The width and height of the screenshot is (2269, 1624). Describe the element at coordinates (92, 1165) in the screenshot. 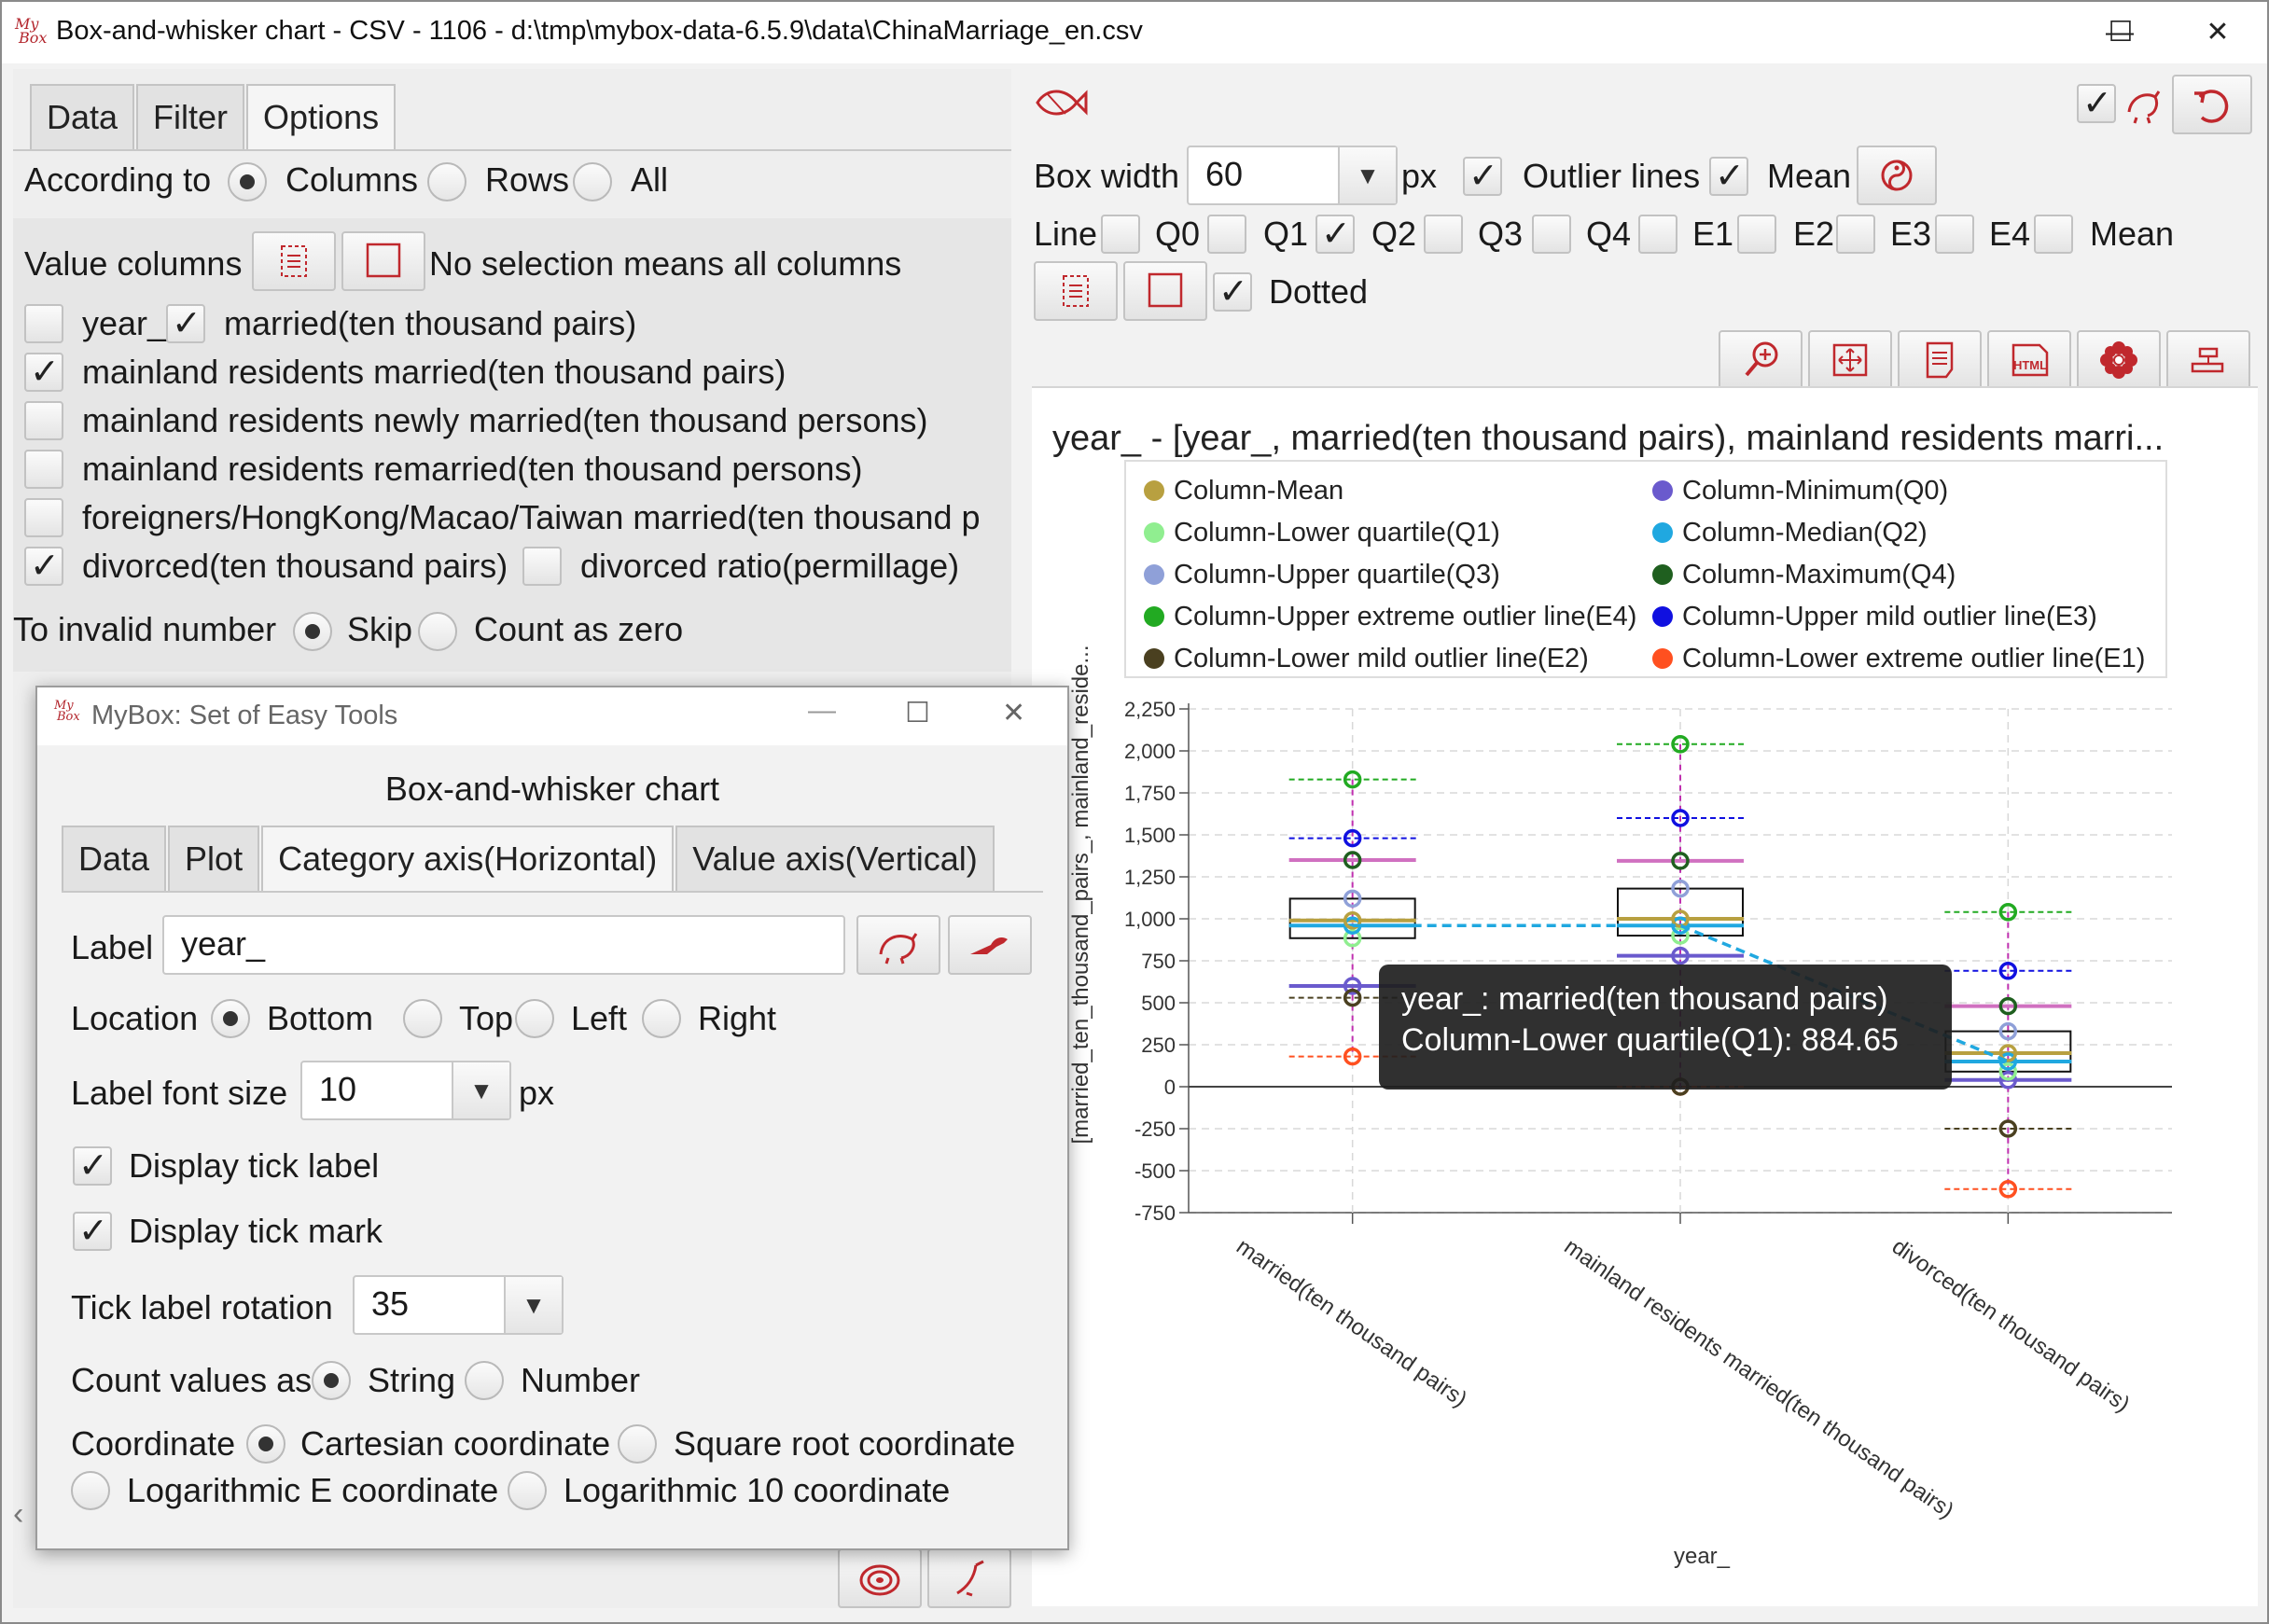

I see `display-tick-label-check` at that location.